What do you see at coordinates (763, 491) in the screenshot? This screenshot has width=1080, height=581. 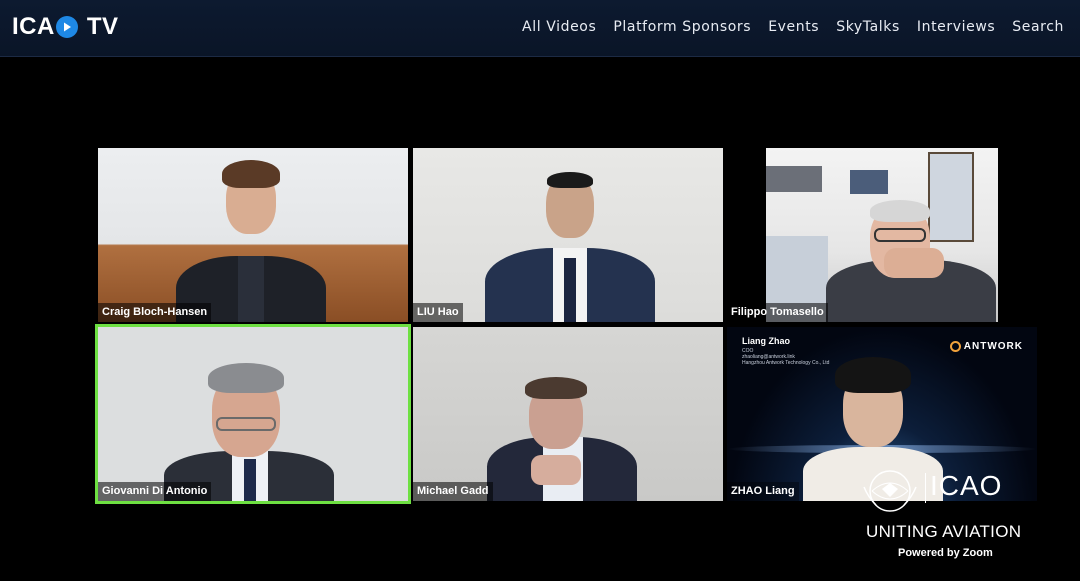 I see `participant-name: ZHAO Liang` at bounding box center [763, 491].